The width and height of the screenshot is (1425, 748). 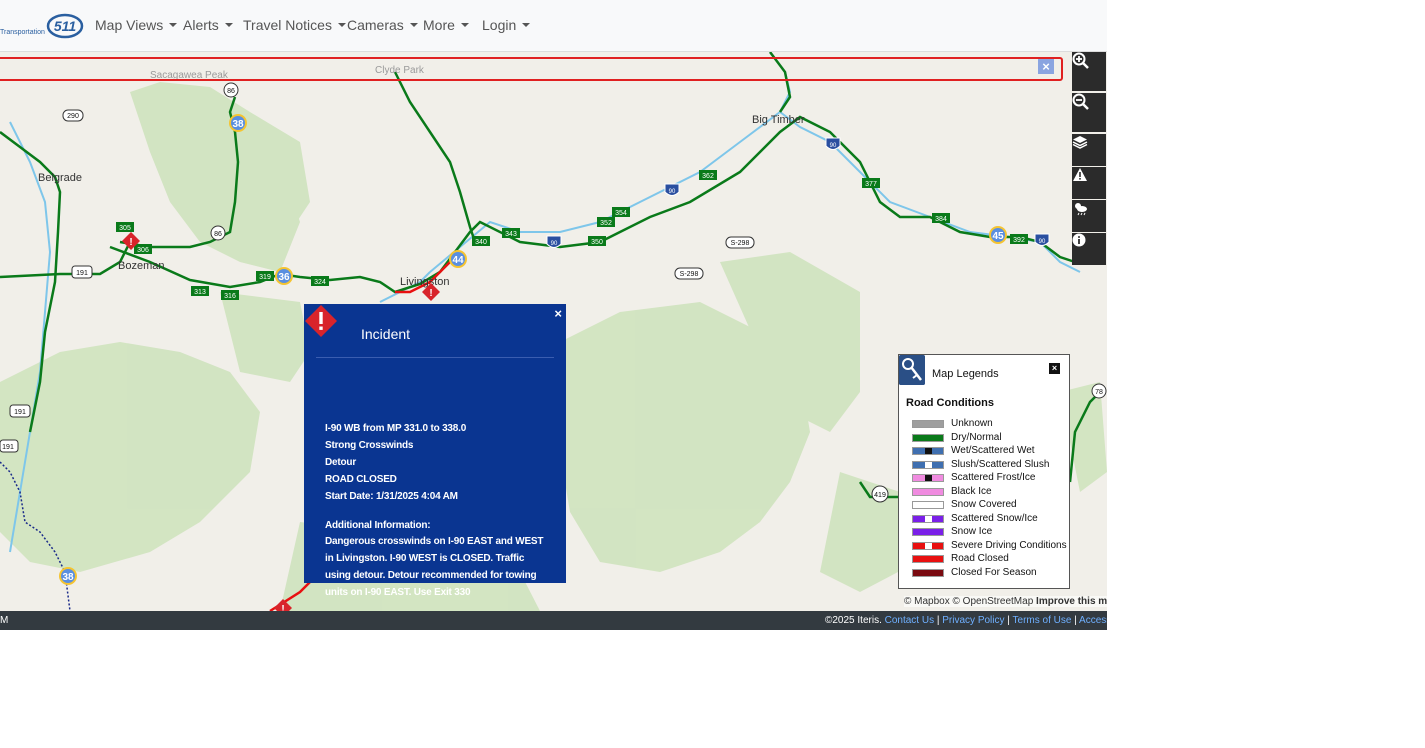 I want to click on nav-login-label: Login, so click(x=499, y=25).